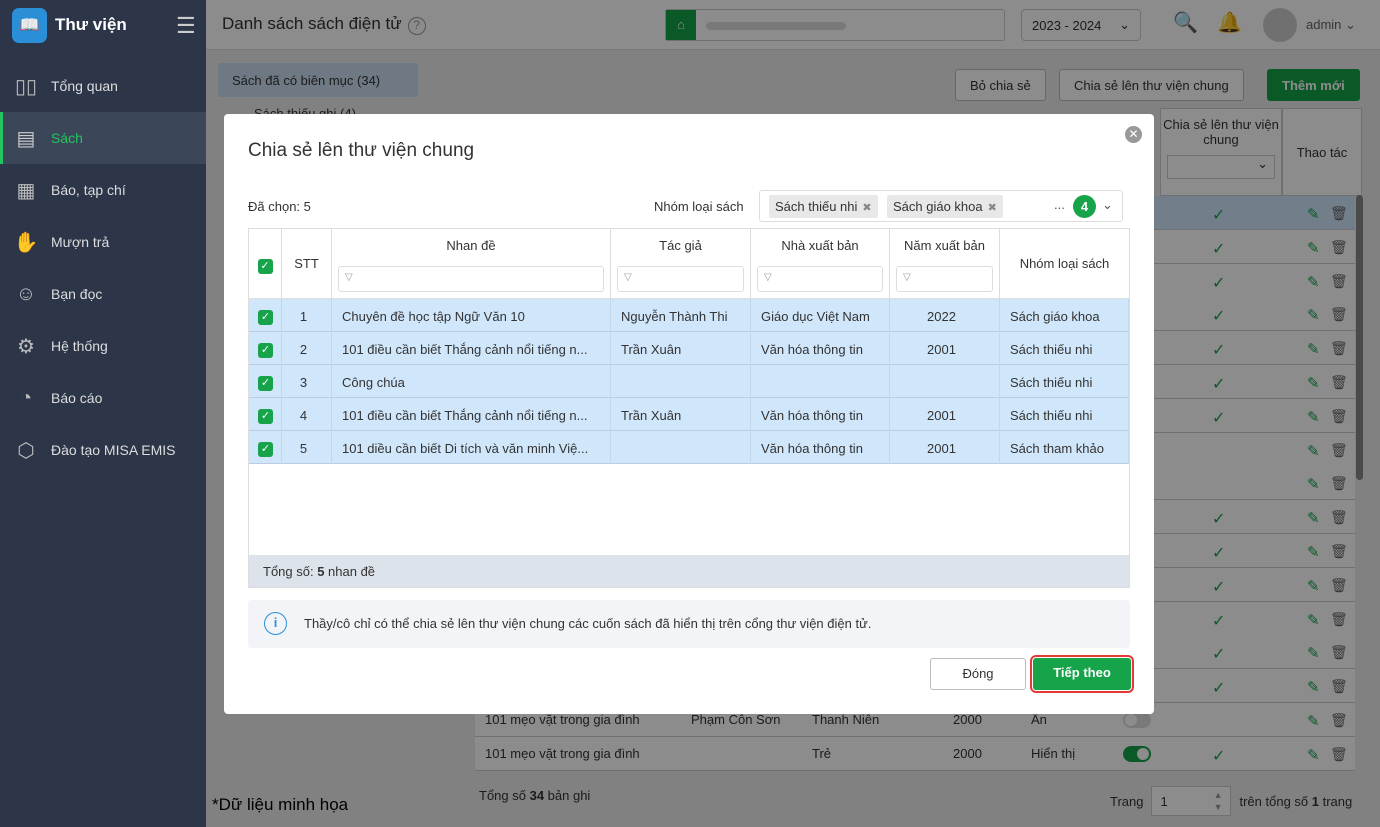 This screenshot has height=827, width=1380. I want to click on next-button: Tiếp theo, so click(1082, 674).